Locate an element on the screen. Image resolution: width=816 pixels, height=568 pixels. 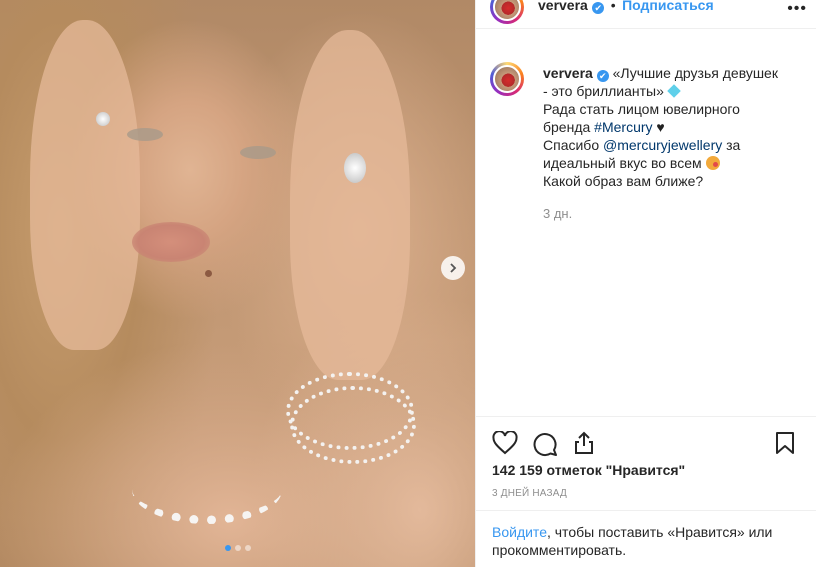
bookmark-icon is located at coordinates (785, 443).